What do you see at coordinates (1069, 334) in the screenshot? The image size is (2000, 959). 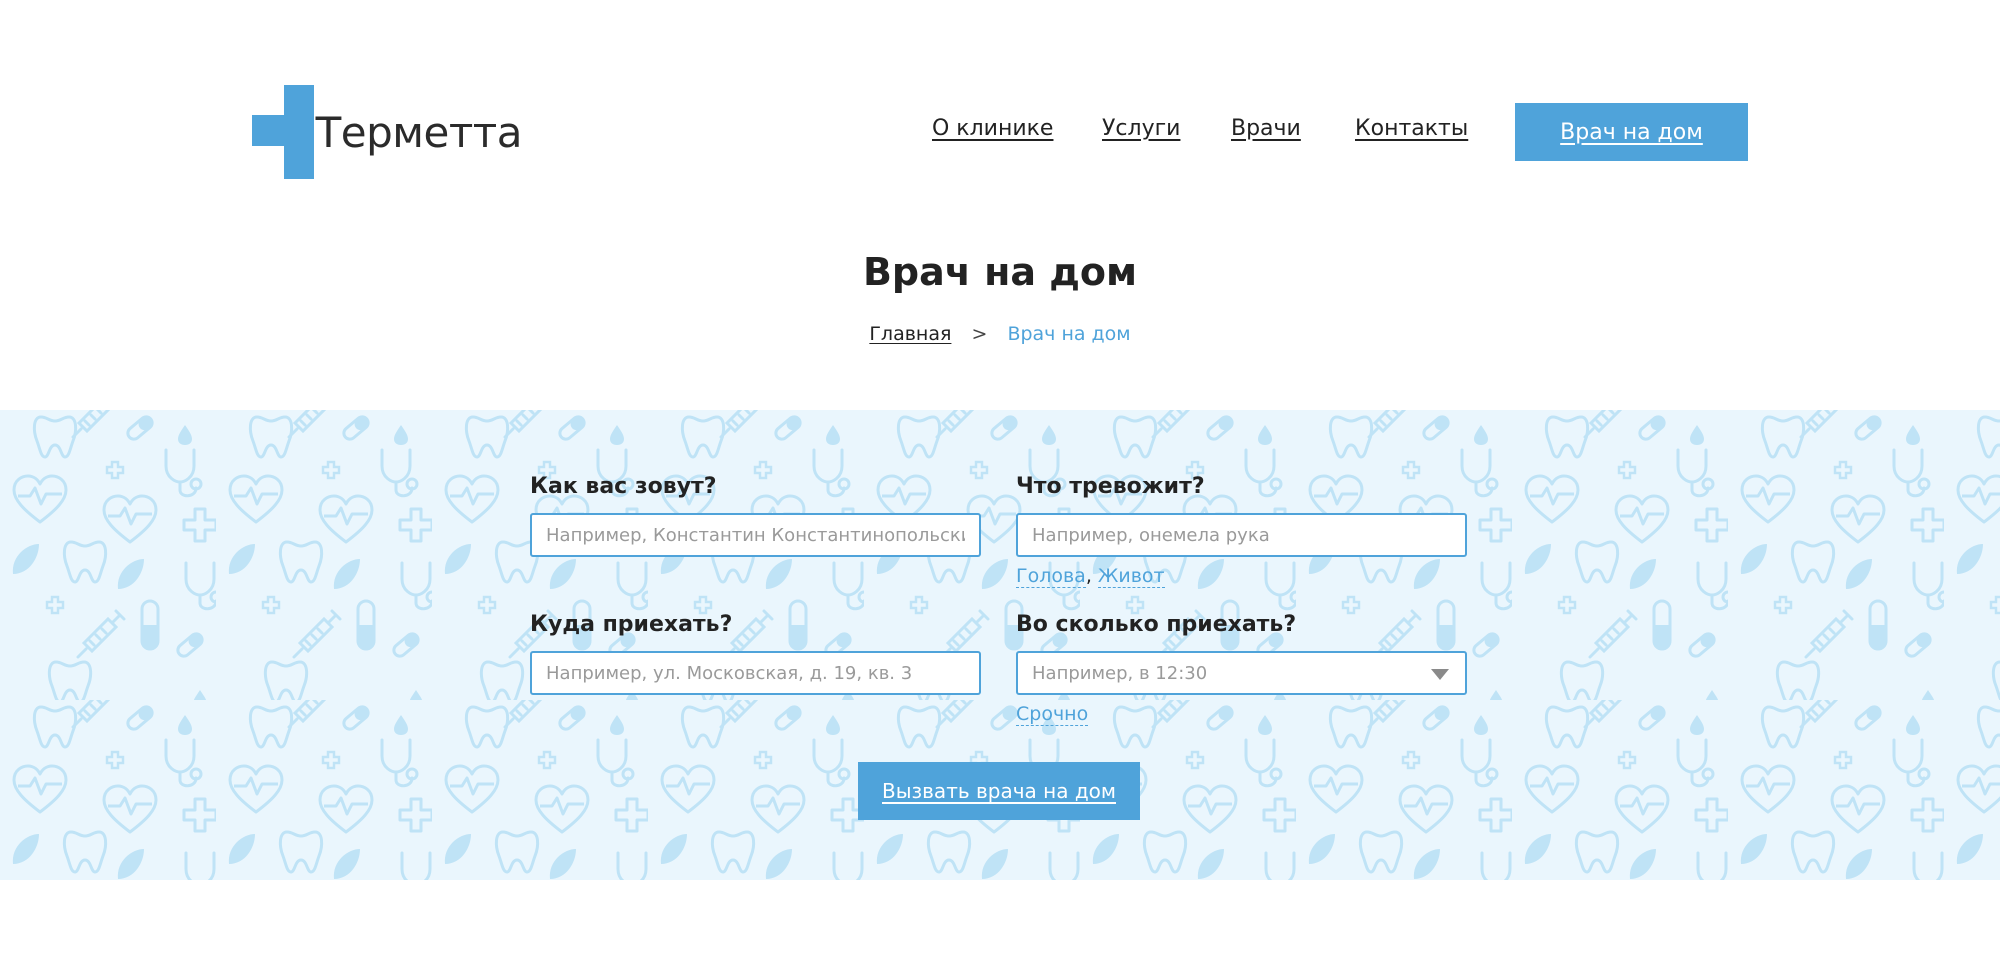 I see `breadcrumb-current: Врач на дом` at bounding box center [1069, 334].